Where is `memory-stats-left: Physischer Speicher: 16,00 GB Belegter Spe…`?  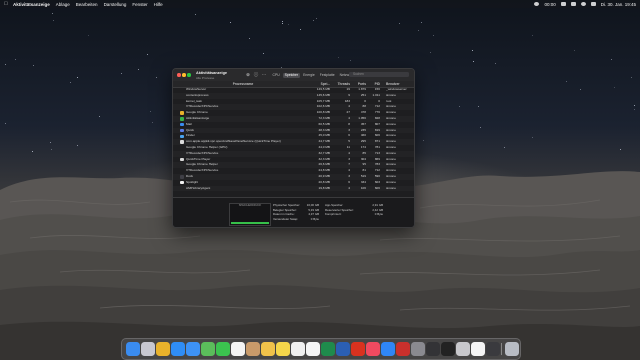 memory-stats-left: Physischer Speicher: 16,00 GB Belegter Spe… is located at coordinates (296, 212).